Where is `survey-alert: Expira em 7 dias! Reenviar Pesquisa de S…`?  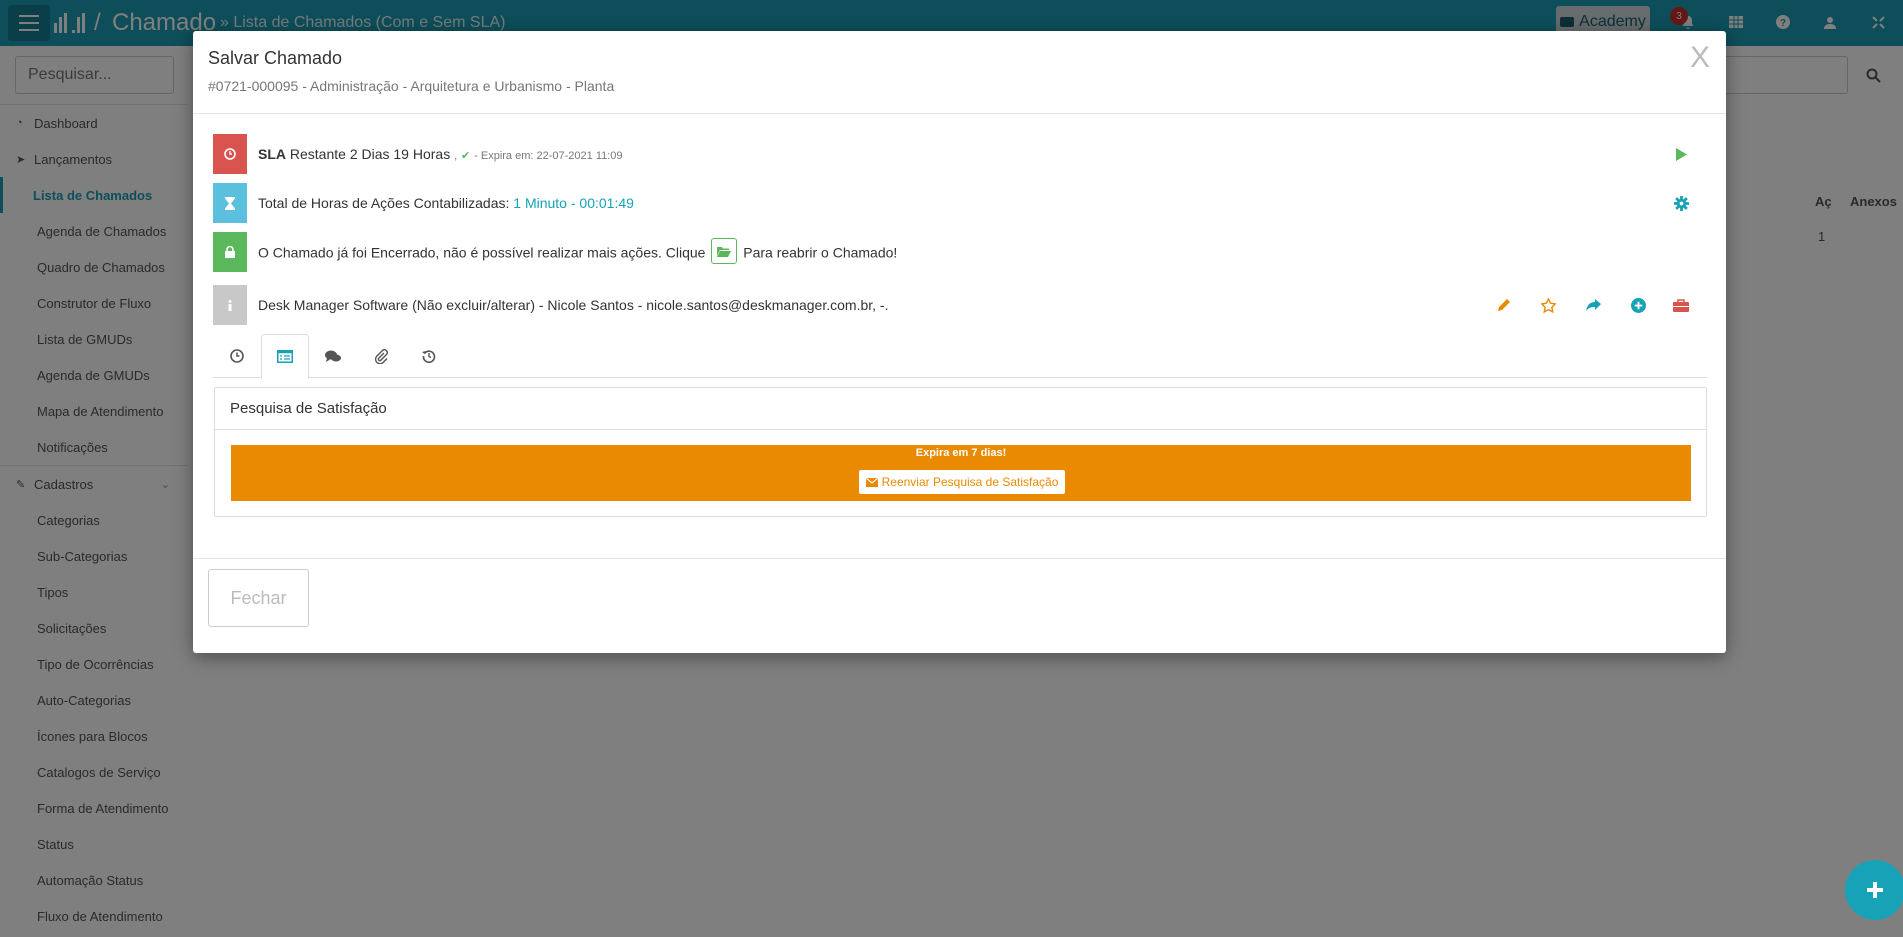
survey-alert: Expira em 7 dias! Reenviar Pesquisa de S… is located at coordinates (961, 473).